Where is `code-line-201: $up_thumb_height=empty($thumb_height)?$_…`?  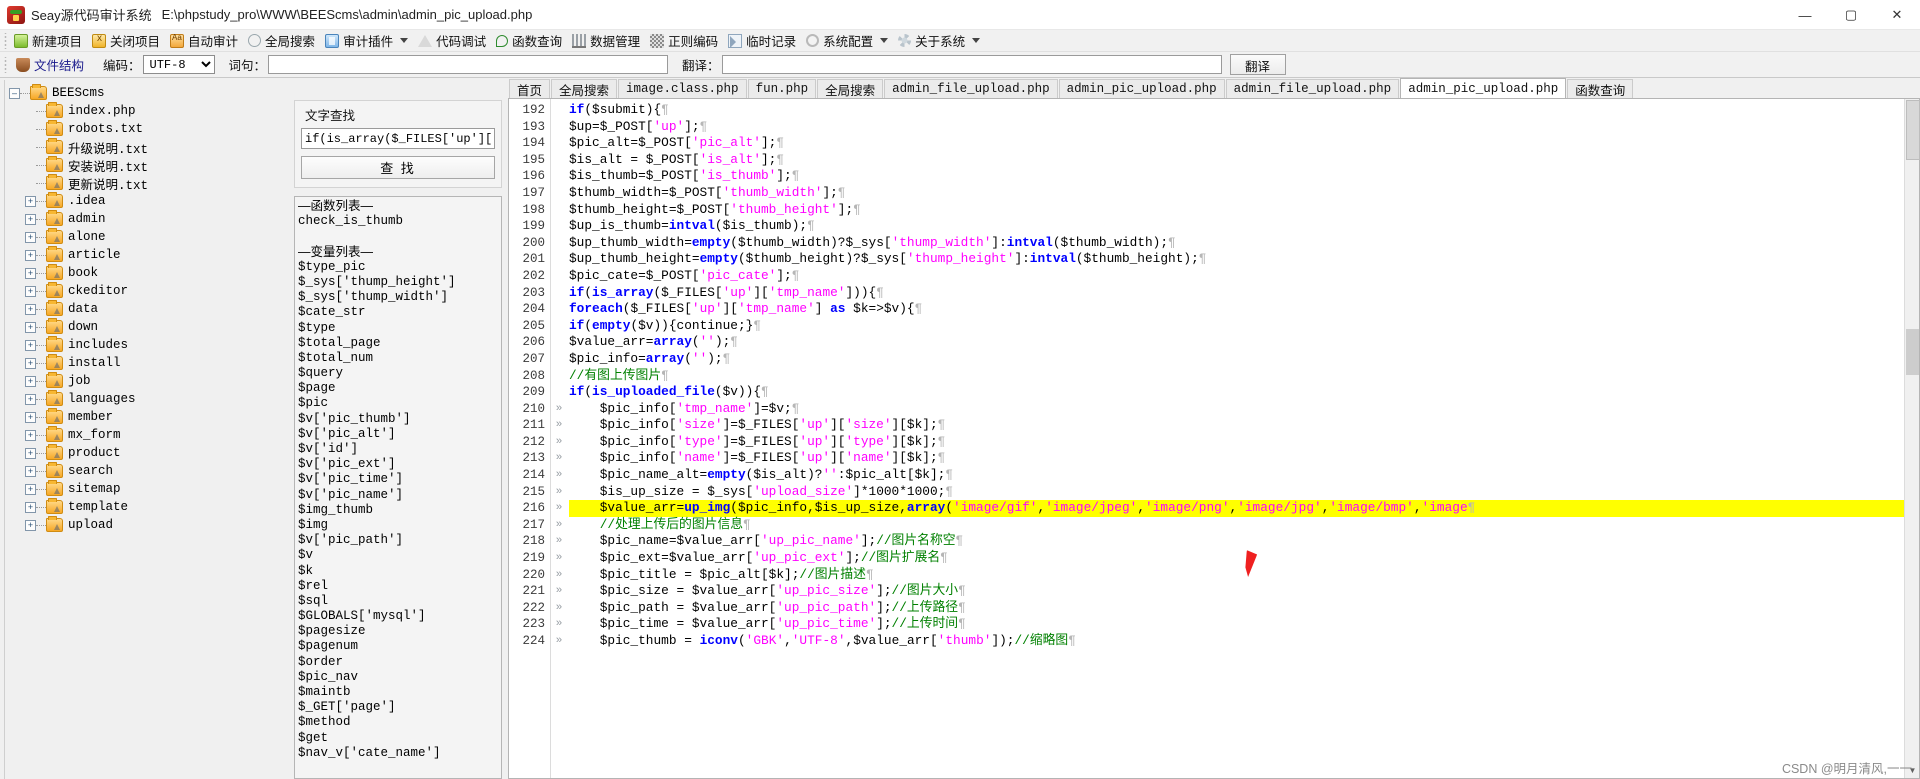 code-line-201: $up_thumb_height=empty($thumb_height)?$_… is located at coordinates (1244, 259).